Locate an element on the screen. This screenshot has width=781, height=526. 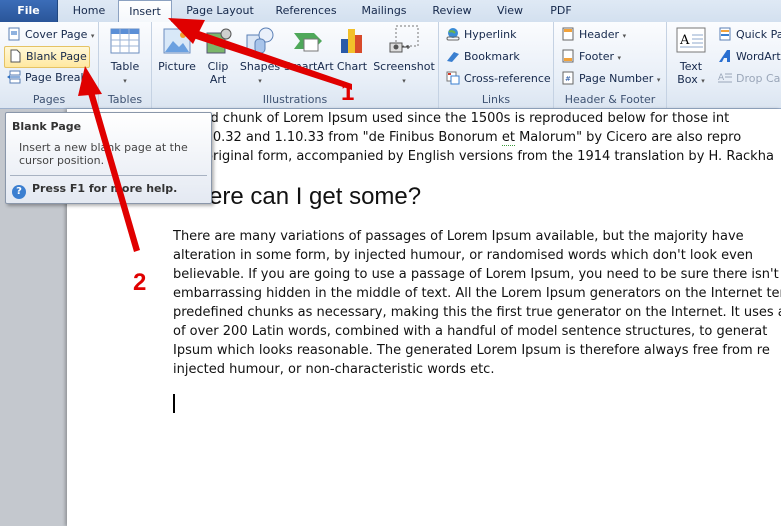
tooltip-title: Blank Page is located at coordinates (47, 126).